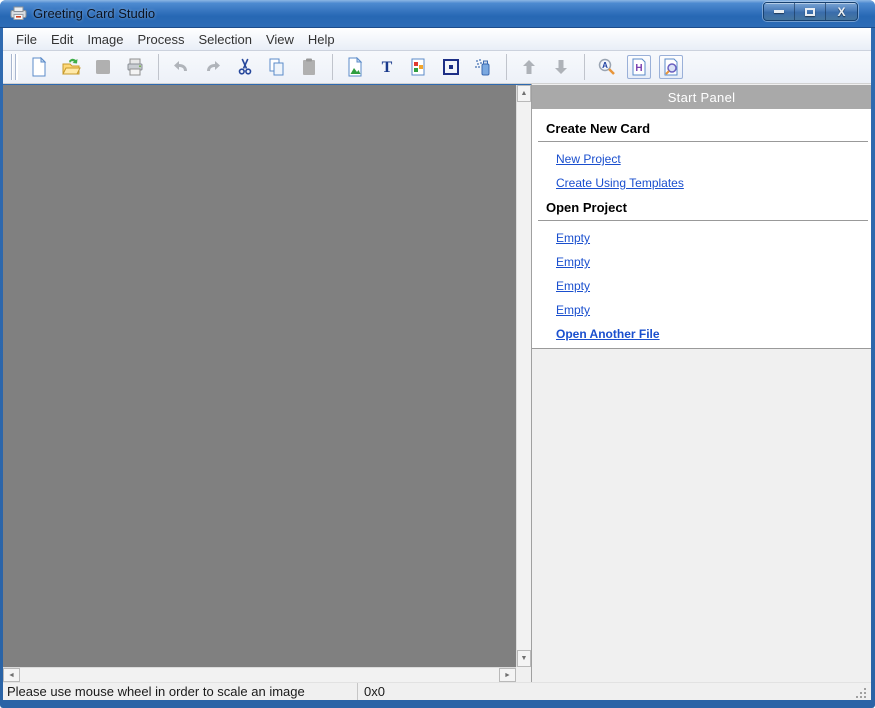  I want to click on move-up-button, so click(529, 67).